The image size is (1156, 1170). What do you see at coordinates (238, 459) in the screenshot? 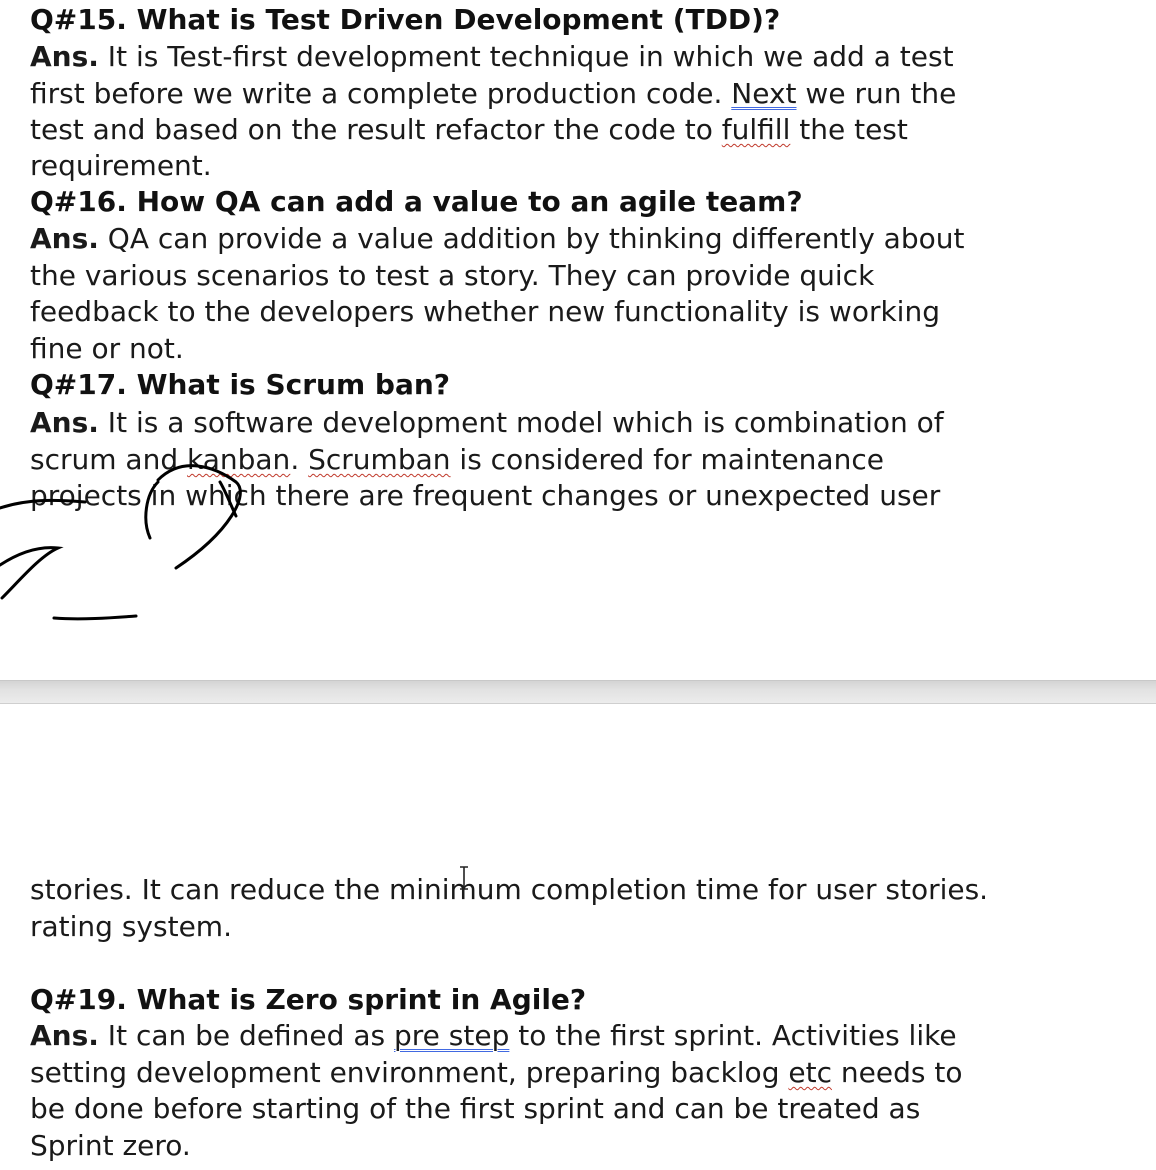
I see `spelling-flag-word: kanban` at bounding box center [238, 459].